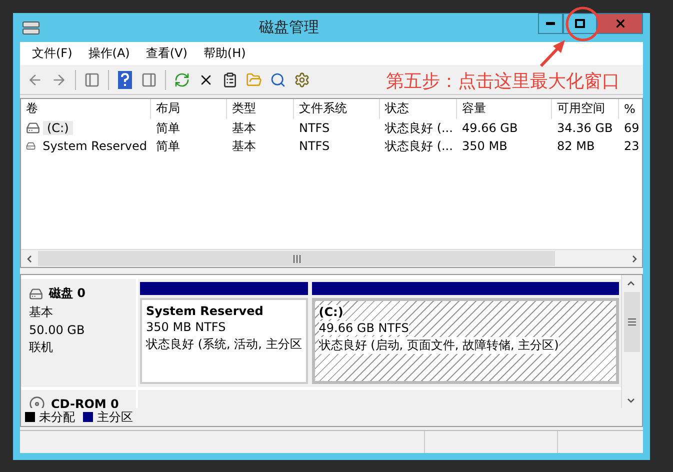 The image size is (673, 472). What do you see at coordinates (331, 312) in the screenshot?
I see `partition-name: (C:)` at bounding box center [331, 312].